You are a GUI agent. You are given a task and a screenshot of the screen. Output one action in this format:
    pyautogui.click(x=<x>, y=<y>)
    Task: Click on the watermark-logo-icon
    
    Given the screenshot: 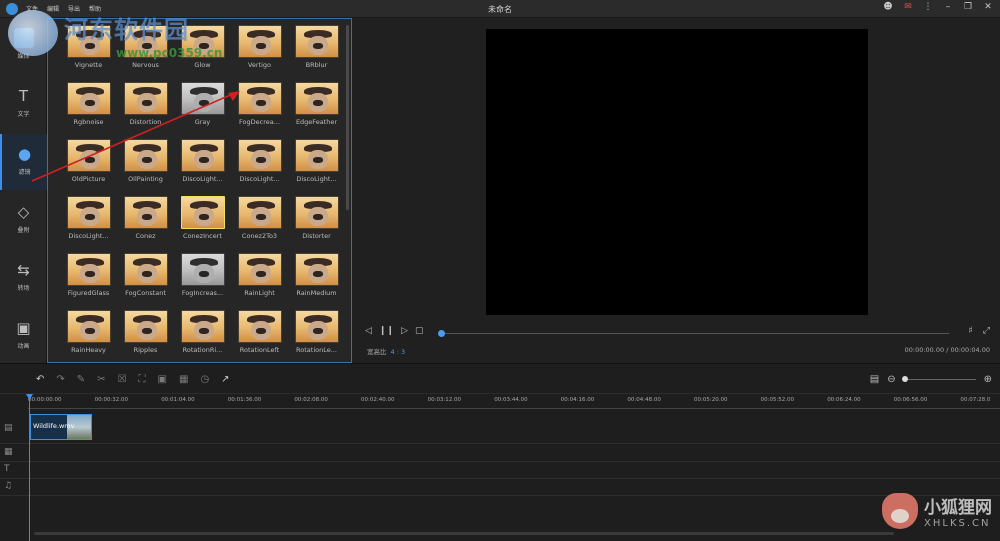 What is the action you would take?
    pyautogui.click(x=33, y=33)
    